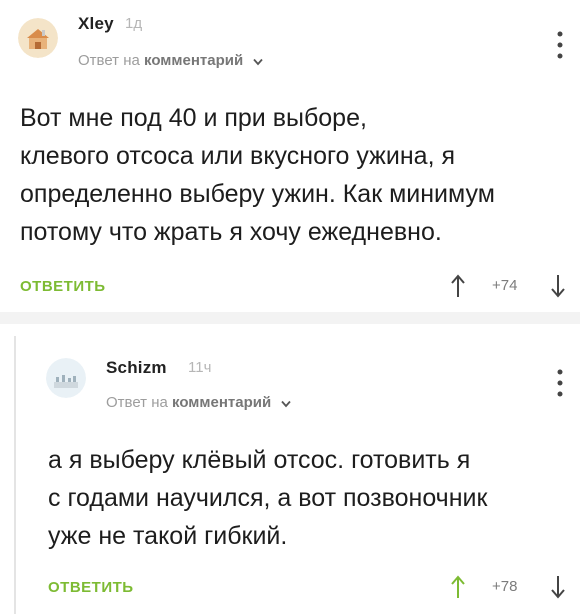 This screenshot has height=614, width=580. I want to click on vote-control: +78, so click(510, 587).